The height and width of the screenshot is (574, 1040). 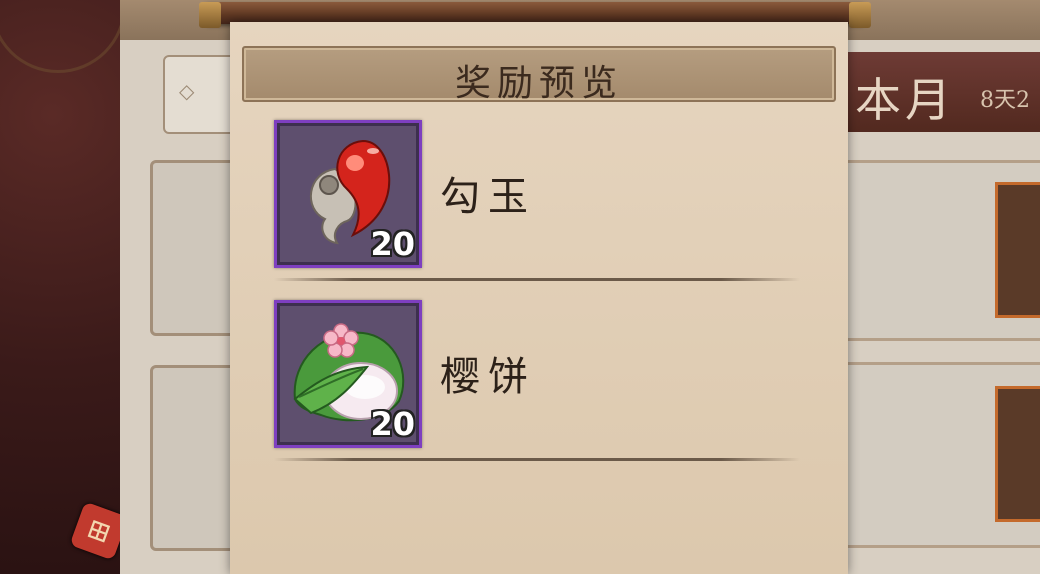 What do you see at coordinates (488, 377) in the screenshot?
I see `item-name: 樱饼` at bounding box center [488, 377].